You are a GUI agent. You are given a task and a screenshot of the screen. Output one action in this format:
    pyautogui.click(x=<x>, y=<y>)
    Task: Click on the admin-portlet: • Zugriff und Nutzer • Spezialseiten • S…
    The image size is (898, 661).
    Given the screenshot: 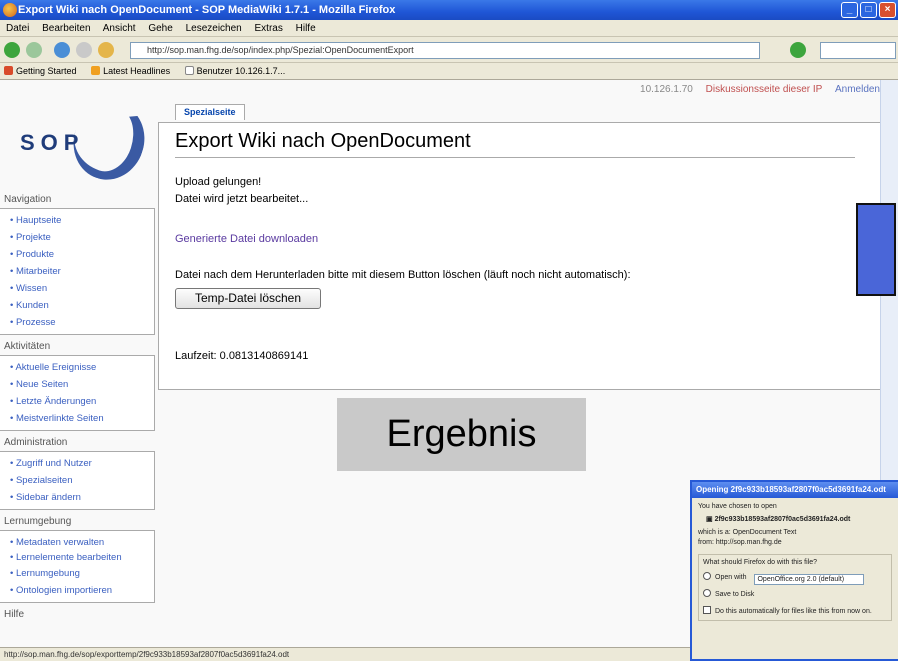 What is the action you would take?
    pyautogui.click(x=77, y=480)
    